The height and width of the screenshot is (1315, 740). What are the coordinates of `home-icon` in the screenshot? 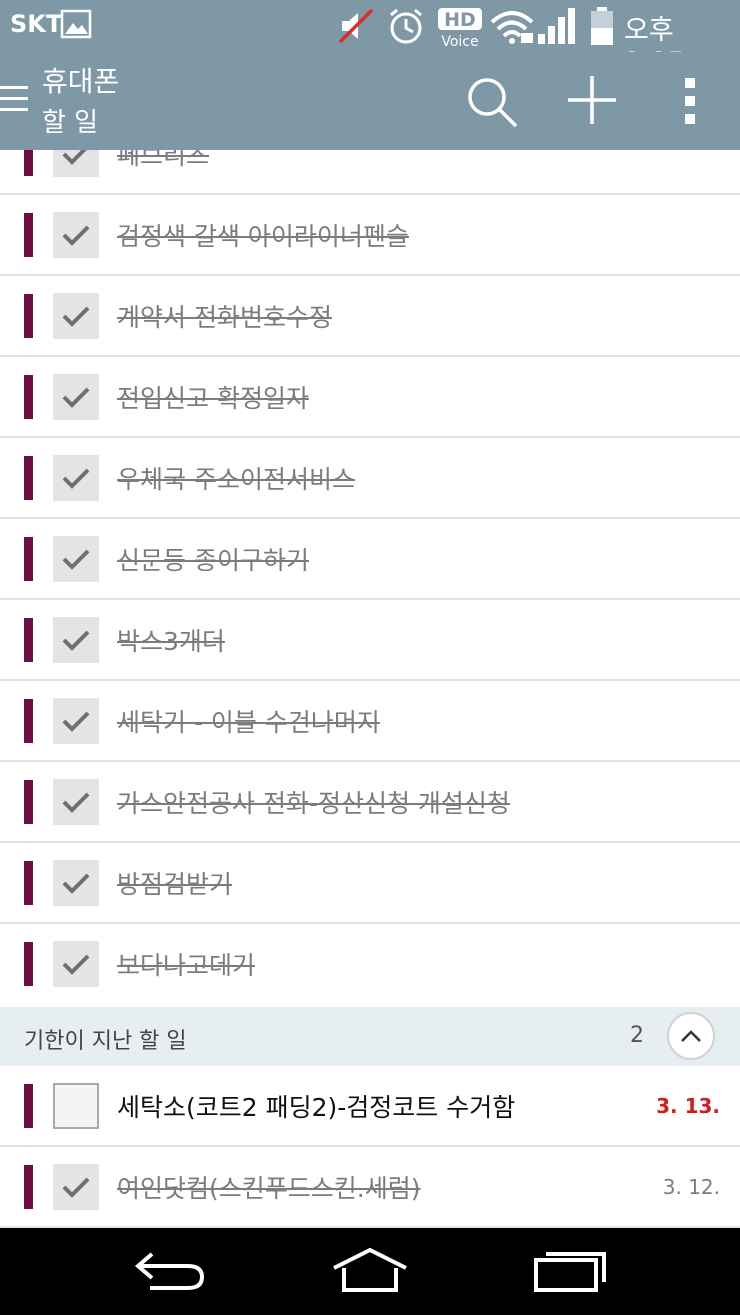 It's located at (370, 1271).